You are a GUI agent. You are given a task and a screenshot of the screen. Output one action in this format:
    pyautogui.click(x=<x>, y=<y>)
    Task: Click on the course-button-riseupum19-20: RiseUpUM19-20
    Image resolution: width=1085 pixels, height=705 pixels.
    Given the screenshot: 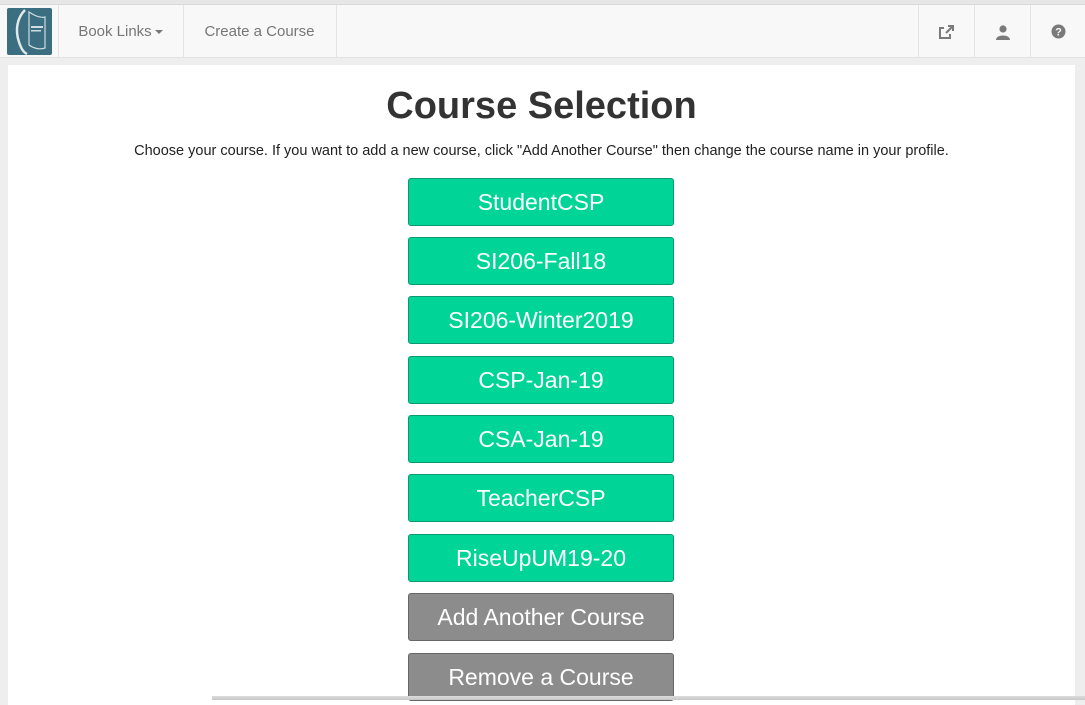 What is the action you would take?
    pyautogui.click(x=541, y=558)
    